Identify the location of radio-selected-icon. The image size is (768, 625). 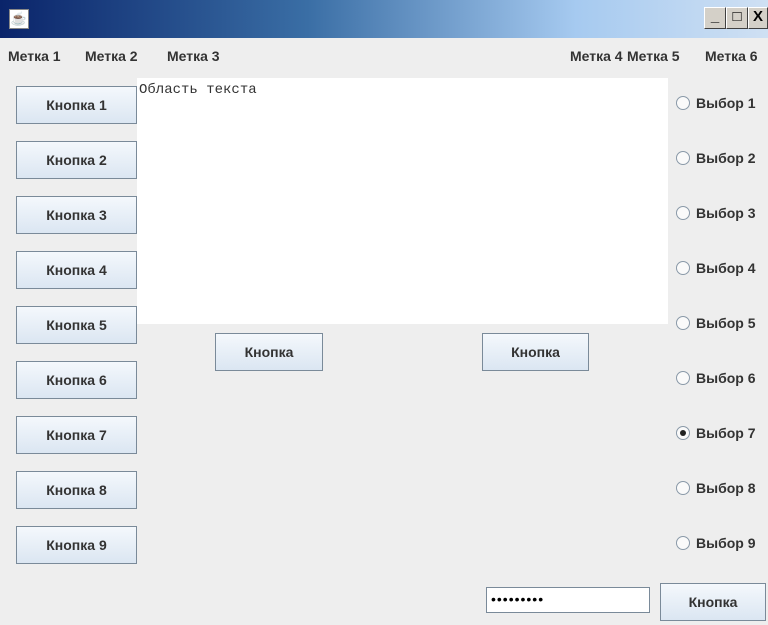
(683, 433).